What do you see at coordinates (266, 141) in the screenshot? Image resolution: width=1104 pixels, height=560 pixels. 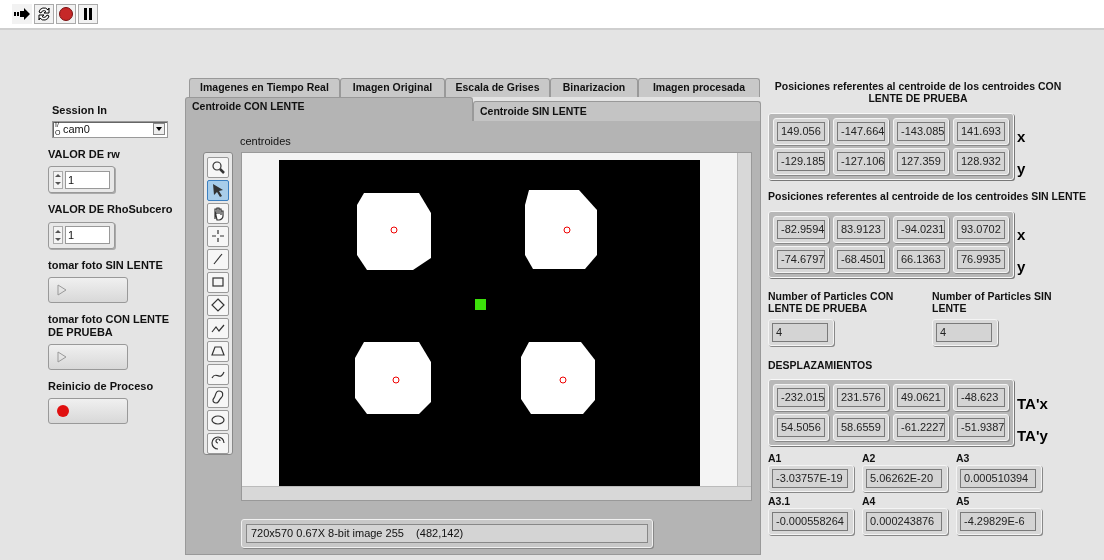 I see `display-label: centroides` at bounding box center [266, 141].